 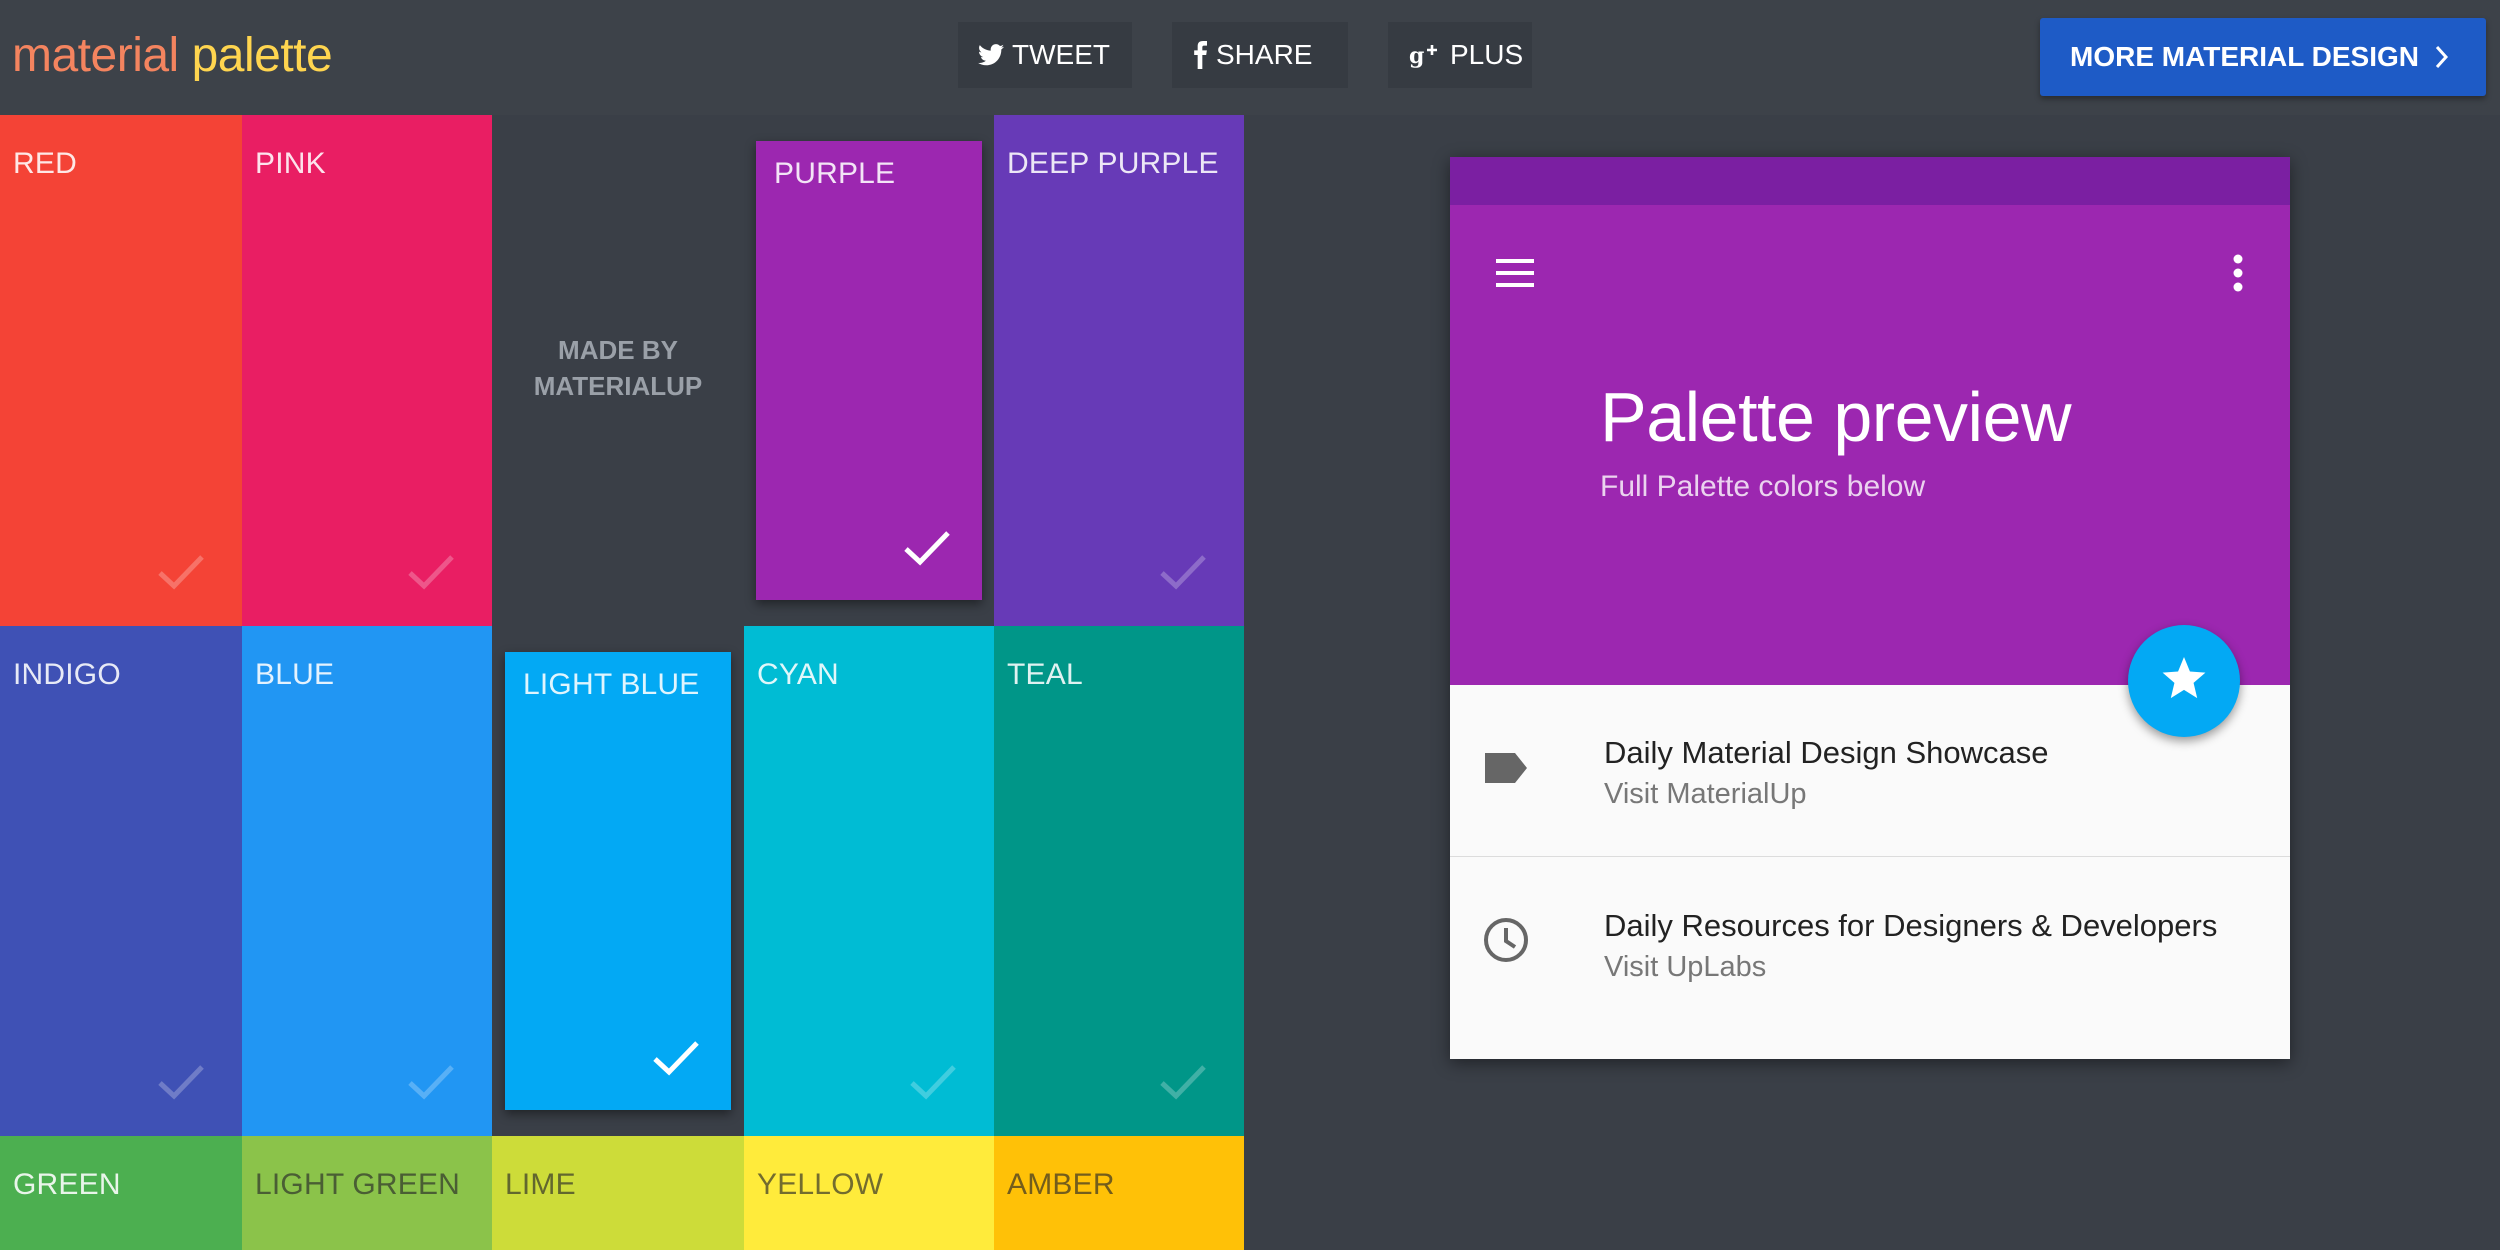 I want to click on chevron-right-icon, so click(x=2442, y=60).